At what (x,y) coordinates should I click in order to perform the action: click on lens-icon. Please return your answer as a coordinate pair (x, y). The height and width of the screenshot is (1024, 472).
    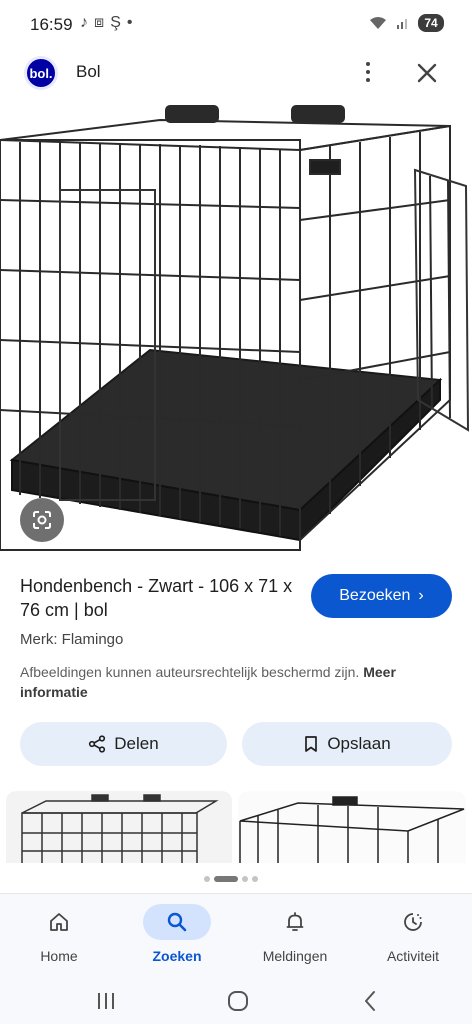
    Looking at the image, I should click on (42, 520).